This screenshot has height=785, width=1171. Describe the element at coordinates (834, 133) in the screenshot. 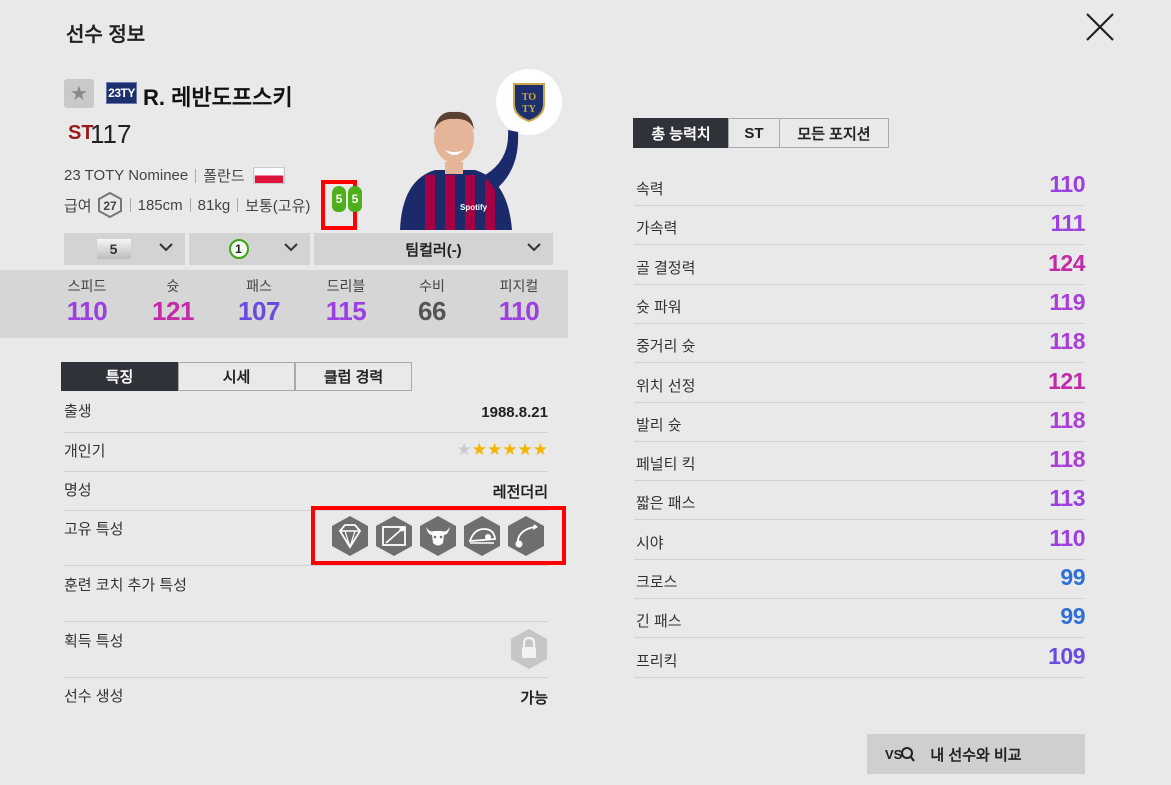

I see `tab-all-positions: 모든 포지션` at that location.